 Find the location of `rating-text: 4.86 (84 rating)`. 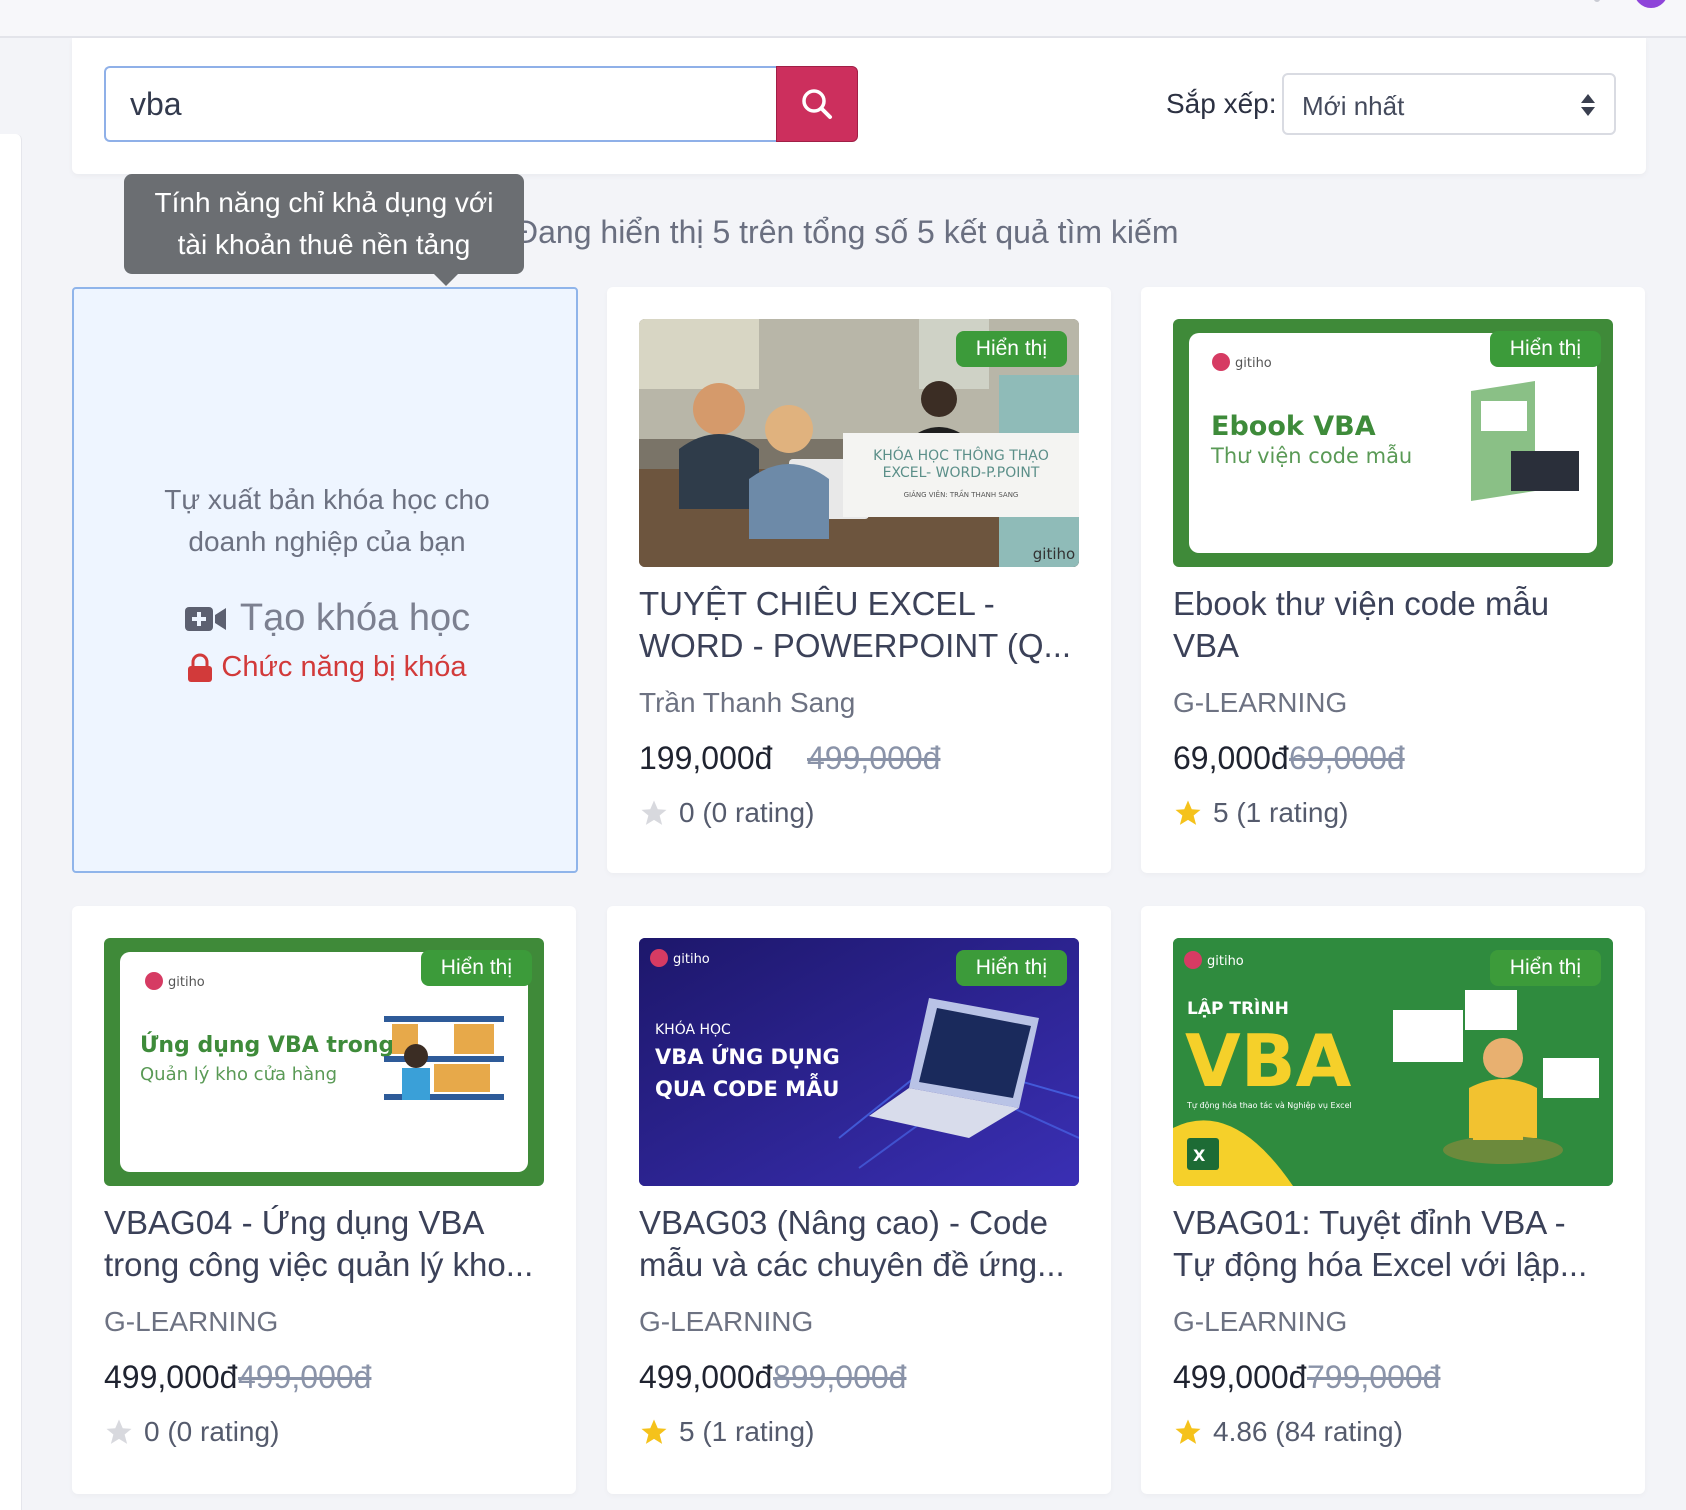

rating-text: 4.86 (84 rating) is located at coordinates (1308, 1431).